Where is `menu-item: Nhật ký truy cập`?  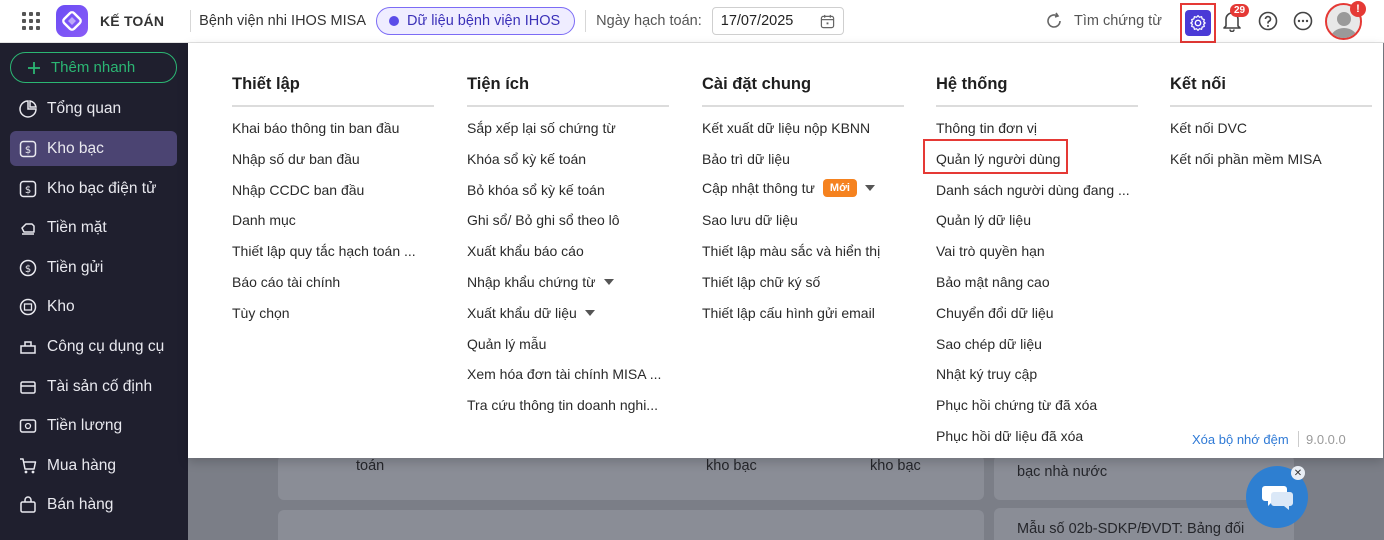
menu-item: Nhật ký truy cập is located at coordinates (986, 374).